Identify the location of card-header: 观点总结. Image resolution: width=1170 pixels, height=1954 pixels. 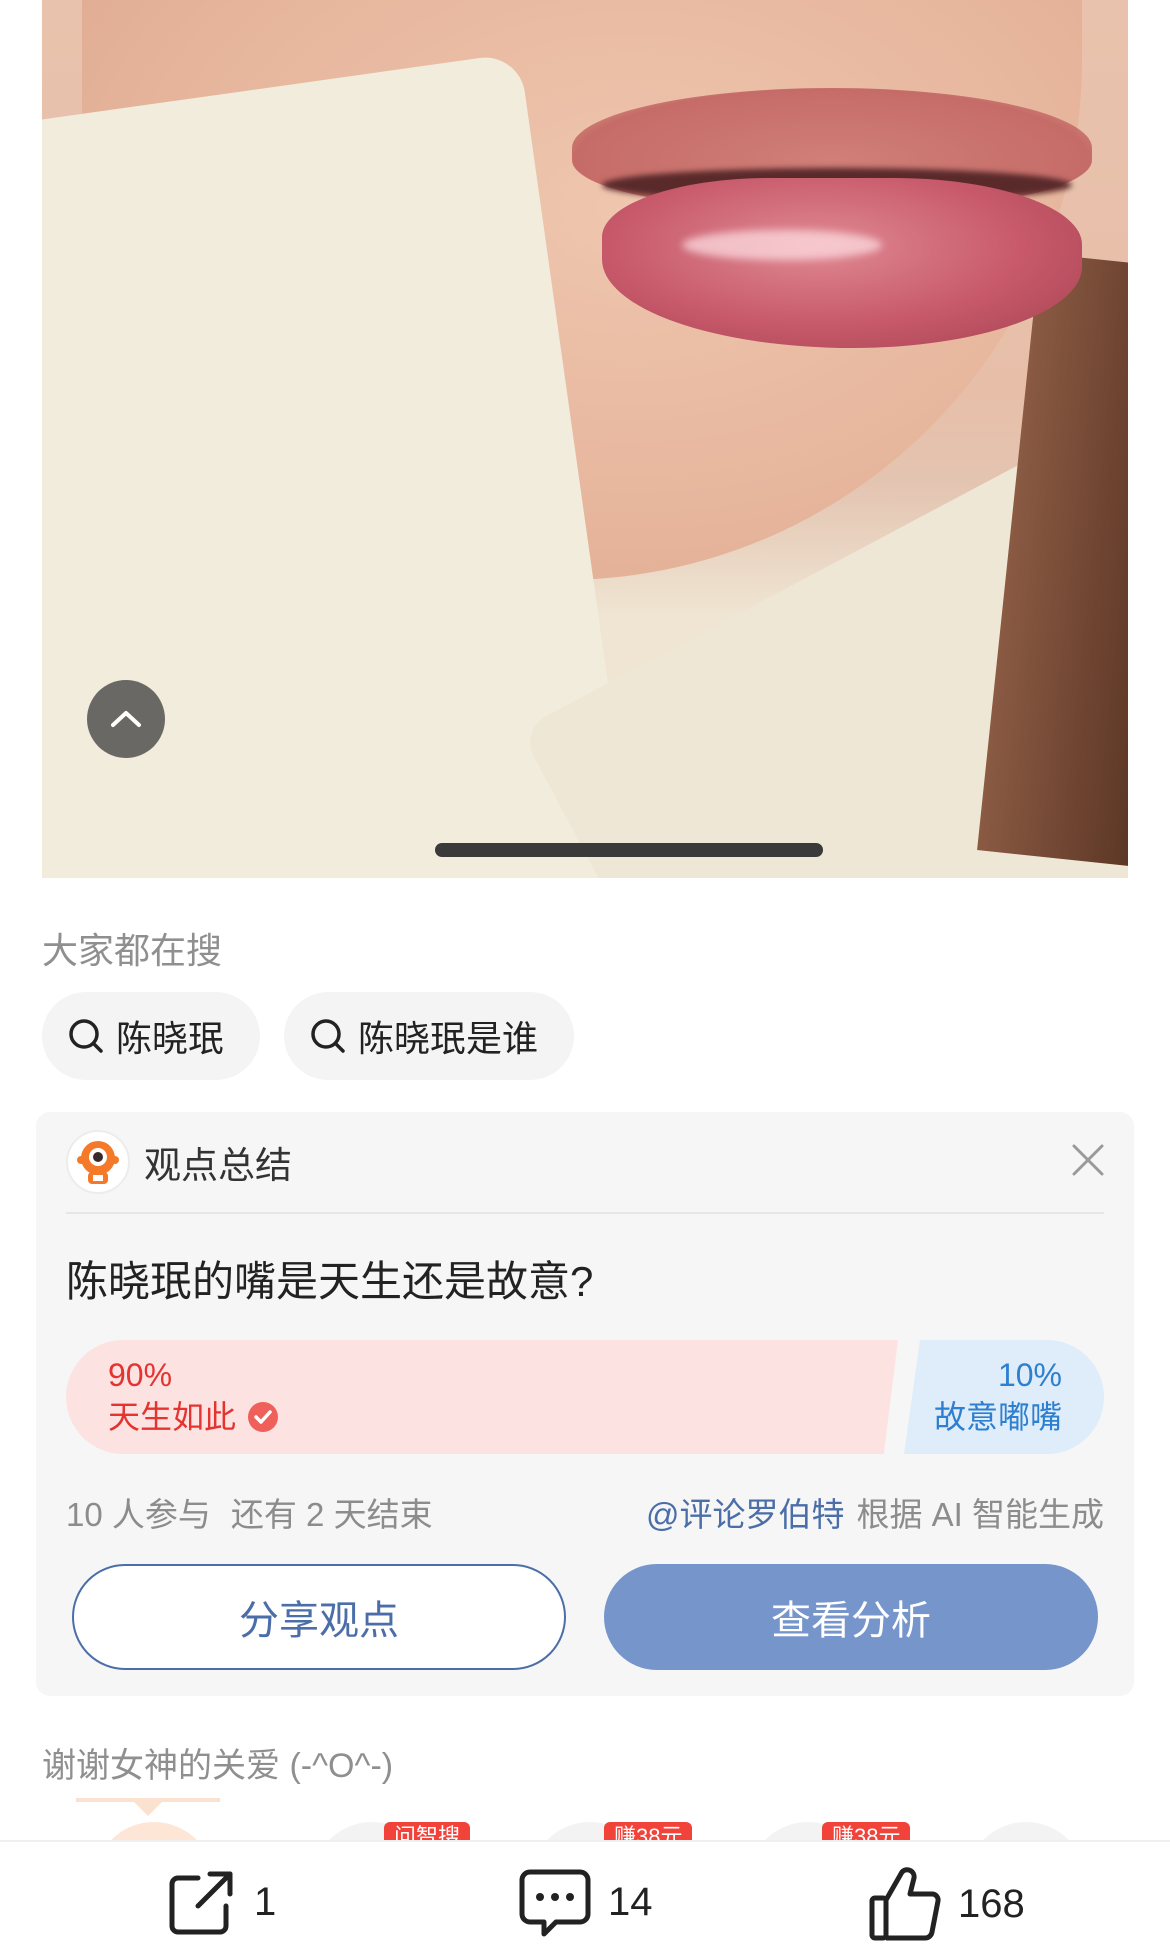
(179, 1162).